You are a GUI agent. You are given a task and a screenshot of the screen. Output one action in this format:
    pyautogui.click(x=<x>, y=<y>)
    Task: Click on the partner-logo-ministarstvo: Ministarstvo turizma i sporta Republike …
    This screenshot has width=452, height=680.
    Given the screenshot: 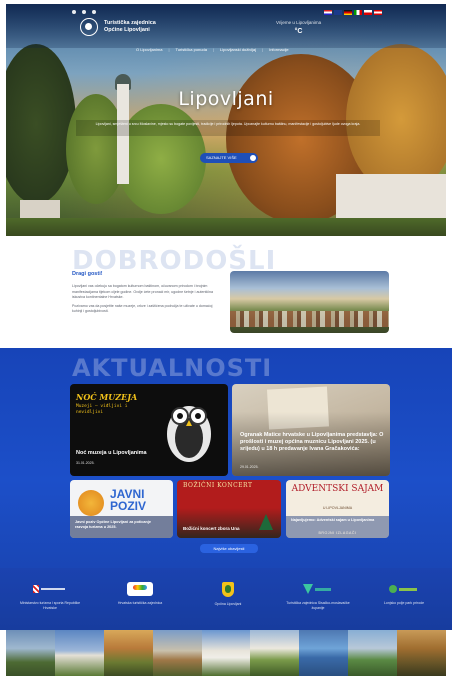 What is the action you would take?
    pyautogui.click(x=50, y=596)
    